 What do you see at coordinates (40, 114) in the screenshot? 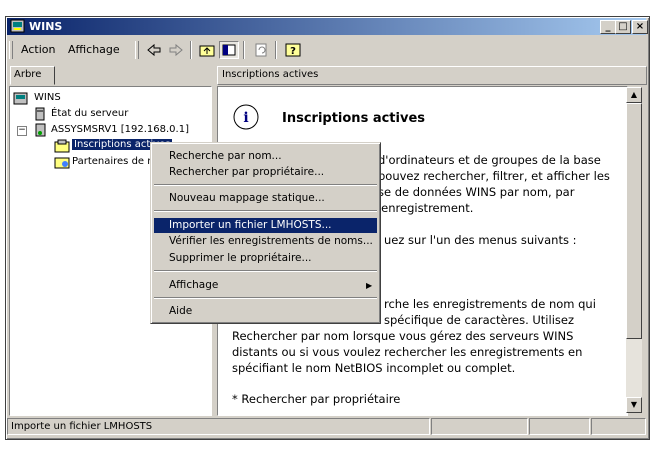
I see `server-status-icon` at bounding box center [40, 114].